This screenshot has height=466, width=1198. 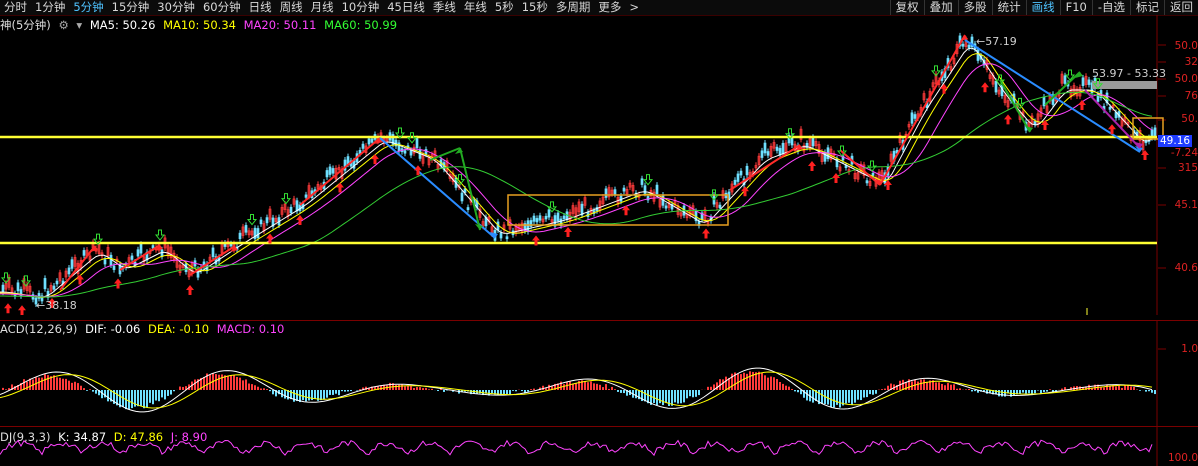 What do you see at coordinates (1191, 62) in the screenshot?
I see `price-axis-label-1: 32` at bounding box center [1191, 62].